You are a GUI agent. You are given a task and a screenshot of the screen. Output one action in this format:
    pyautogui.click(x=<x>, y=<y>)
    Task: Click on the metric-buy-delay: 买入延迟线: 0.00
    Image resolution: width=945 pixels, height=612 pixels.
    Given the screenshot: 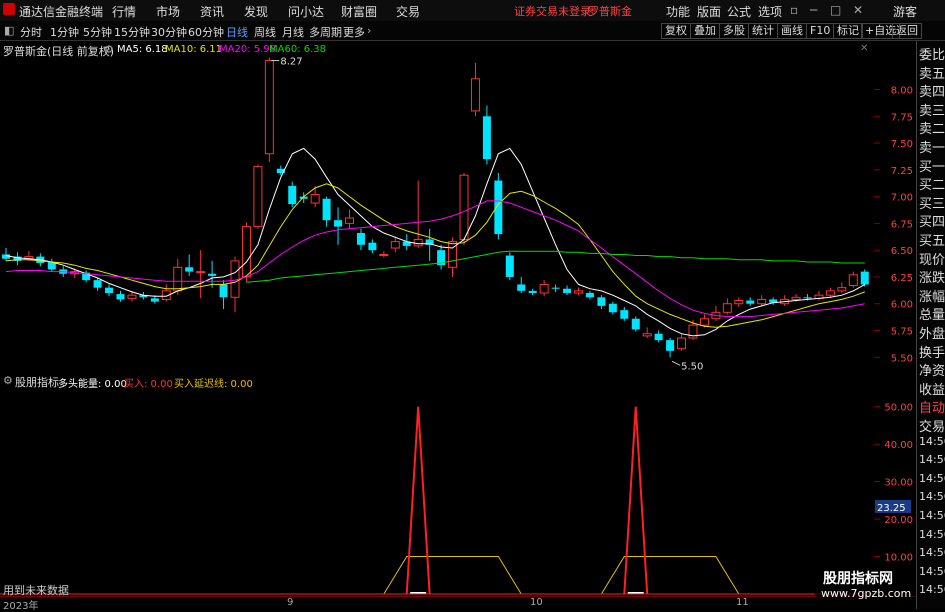 What is the action you would take?
    pyautogui.click(x=213, y=384)
    